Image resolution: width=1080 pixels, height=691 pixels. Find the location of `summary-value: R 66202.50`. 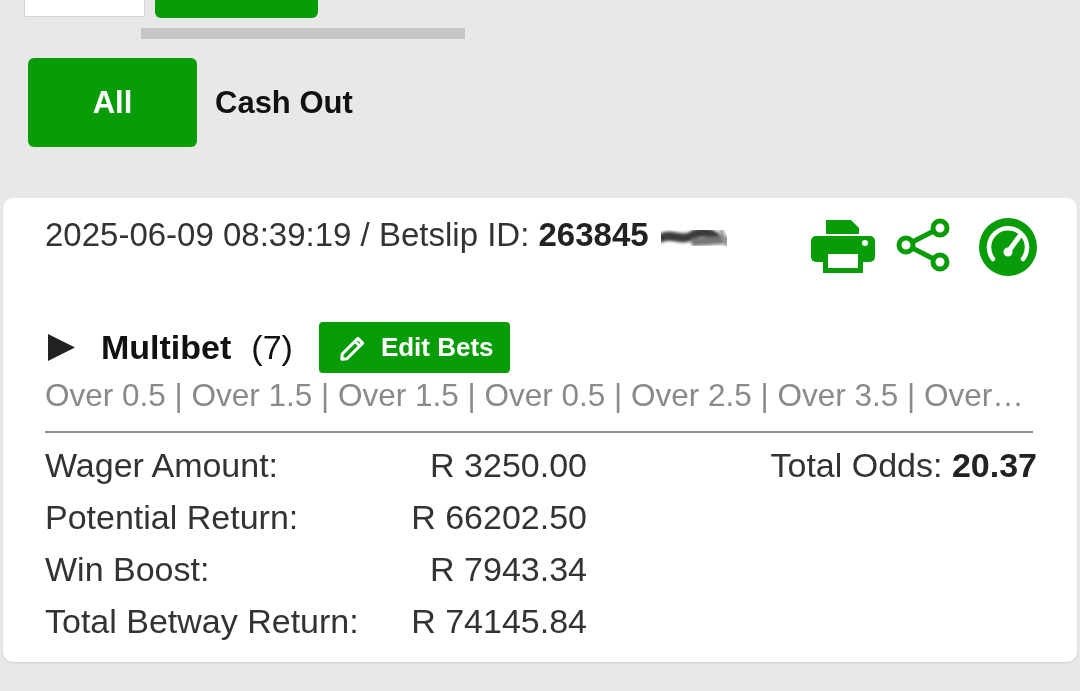

summary-value: R 66202.50 is located at coordinates (499, 517).